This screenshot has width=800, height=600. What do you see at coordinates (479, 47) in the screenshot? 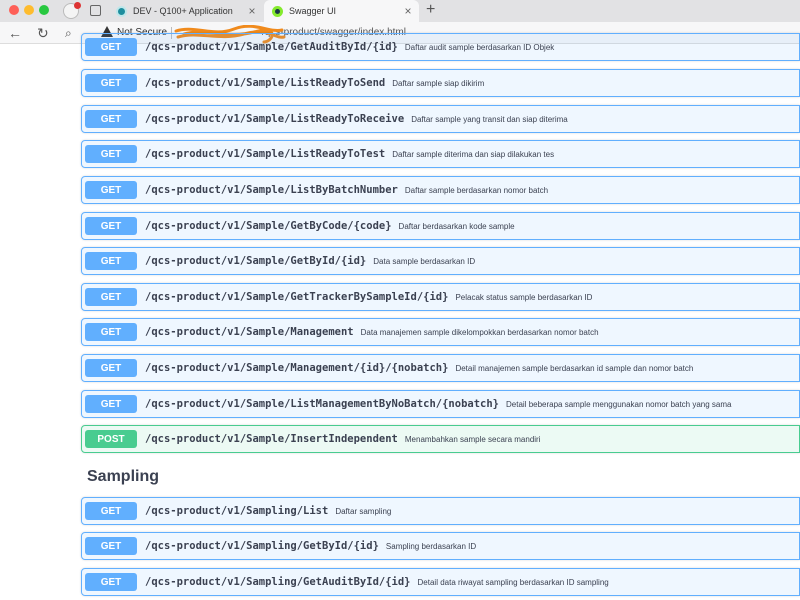
I see `endpoint-description: Daftar audit sample berdasarkan ID Objek` at bounding box center [479, 47].